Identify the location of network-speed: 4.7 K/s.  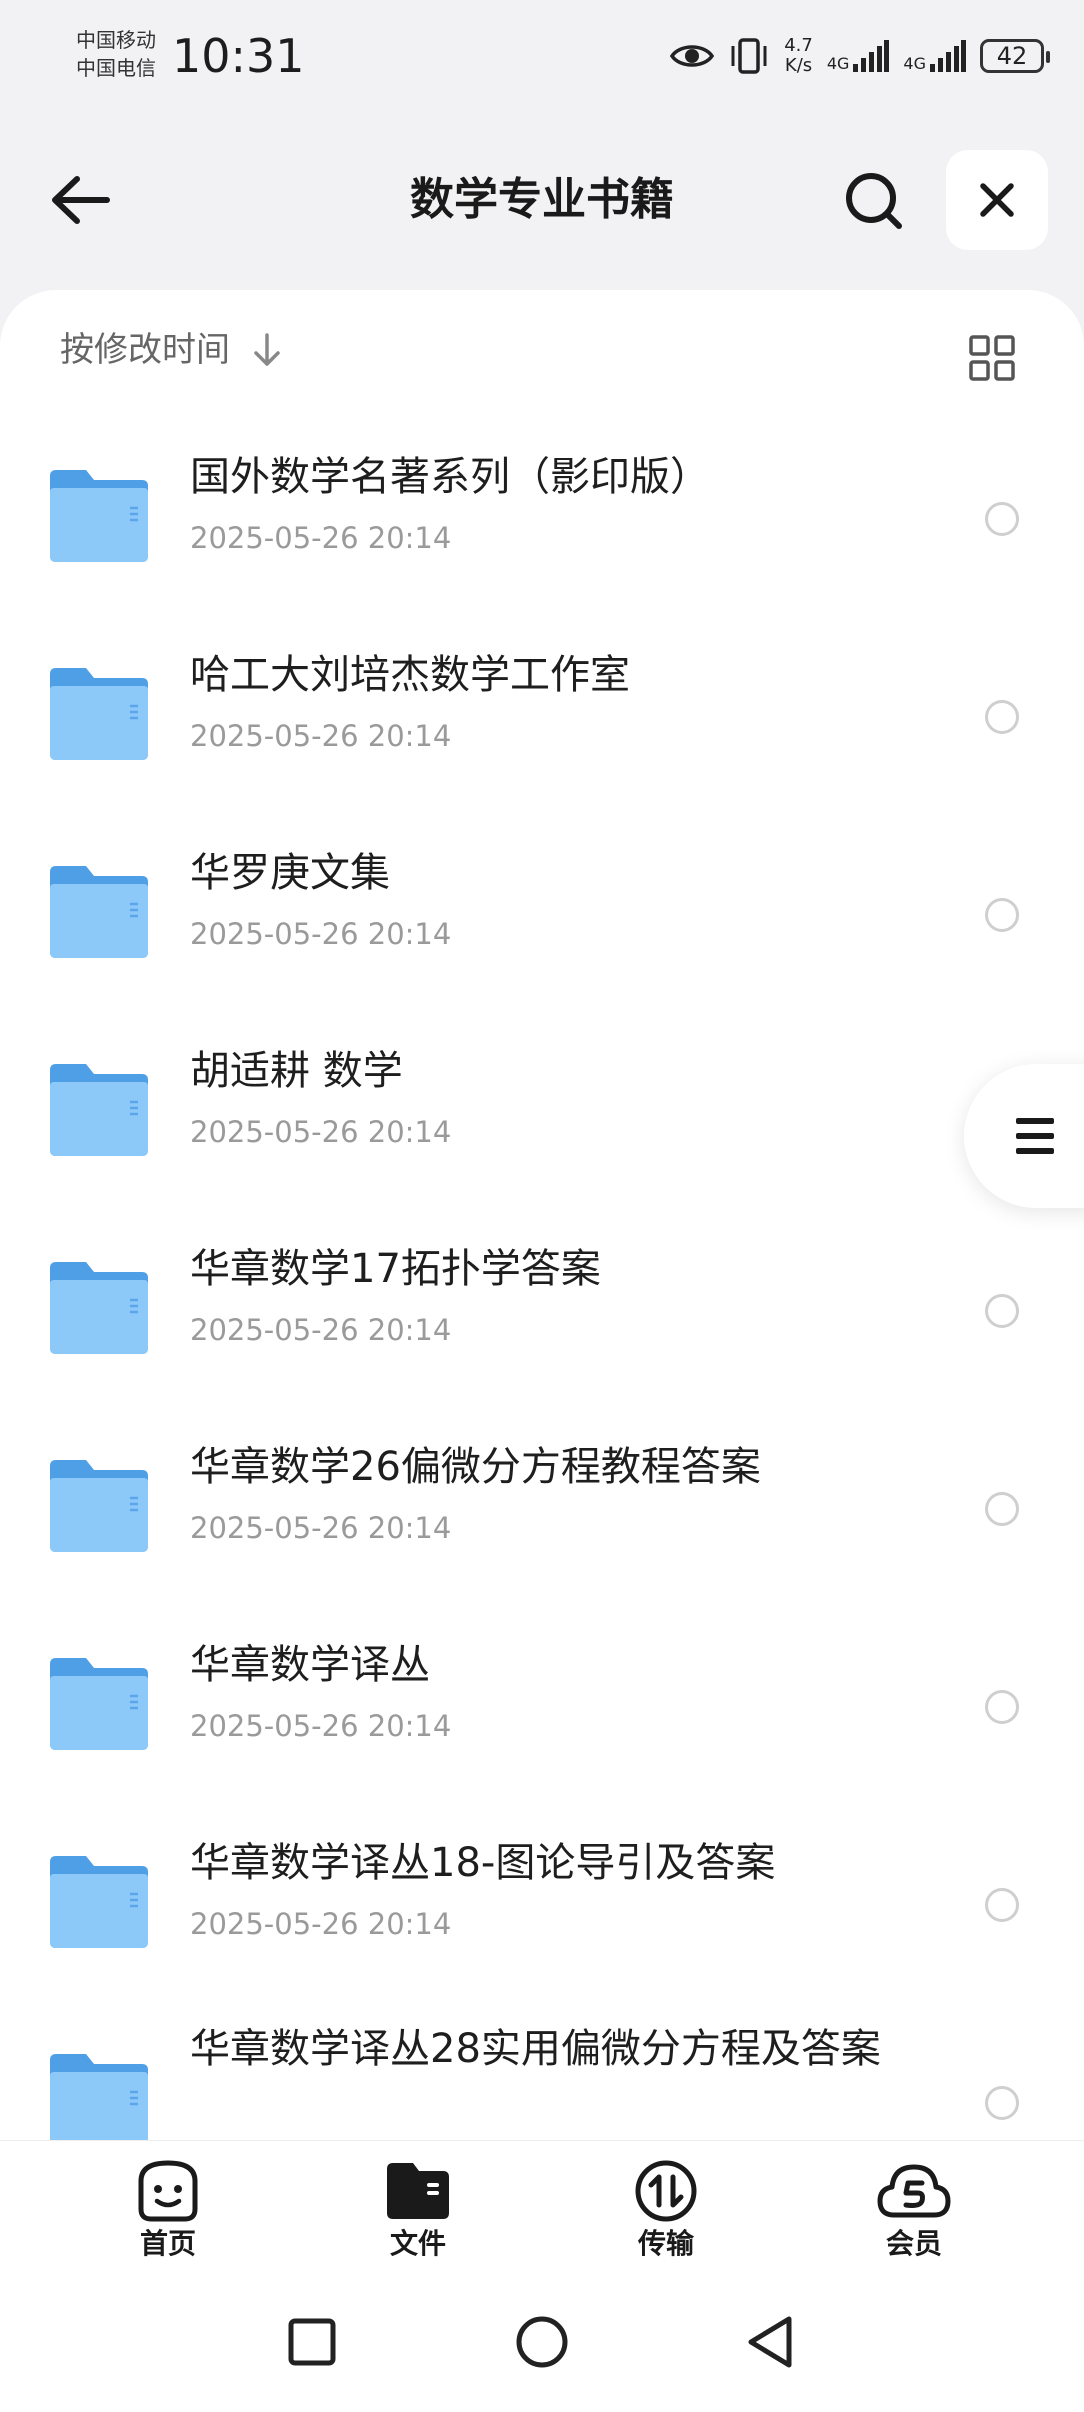
(798, 56).